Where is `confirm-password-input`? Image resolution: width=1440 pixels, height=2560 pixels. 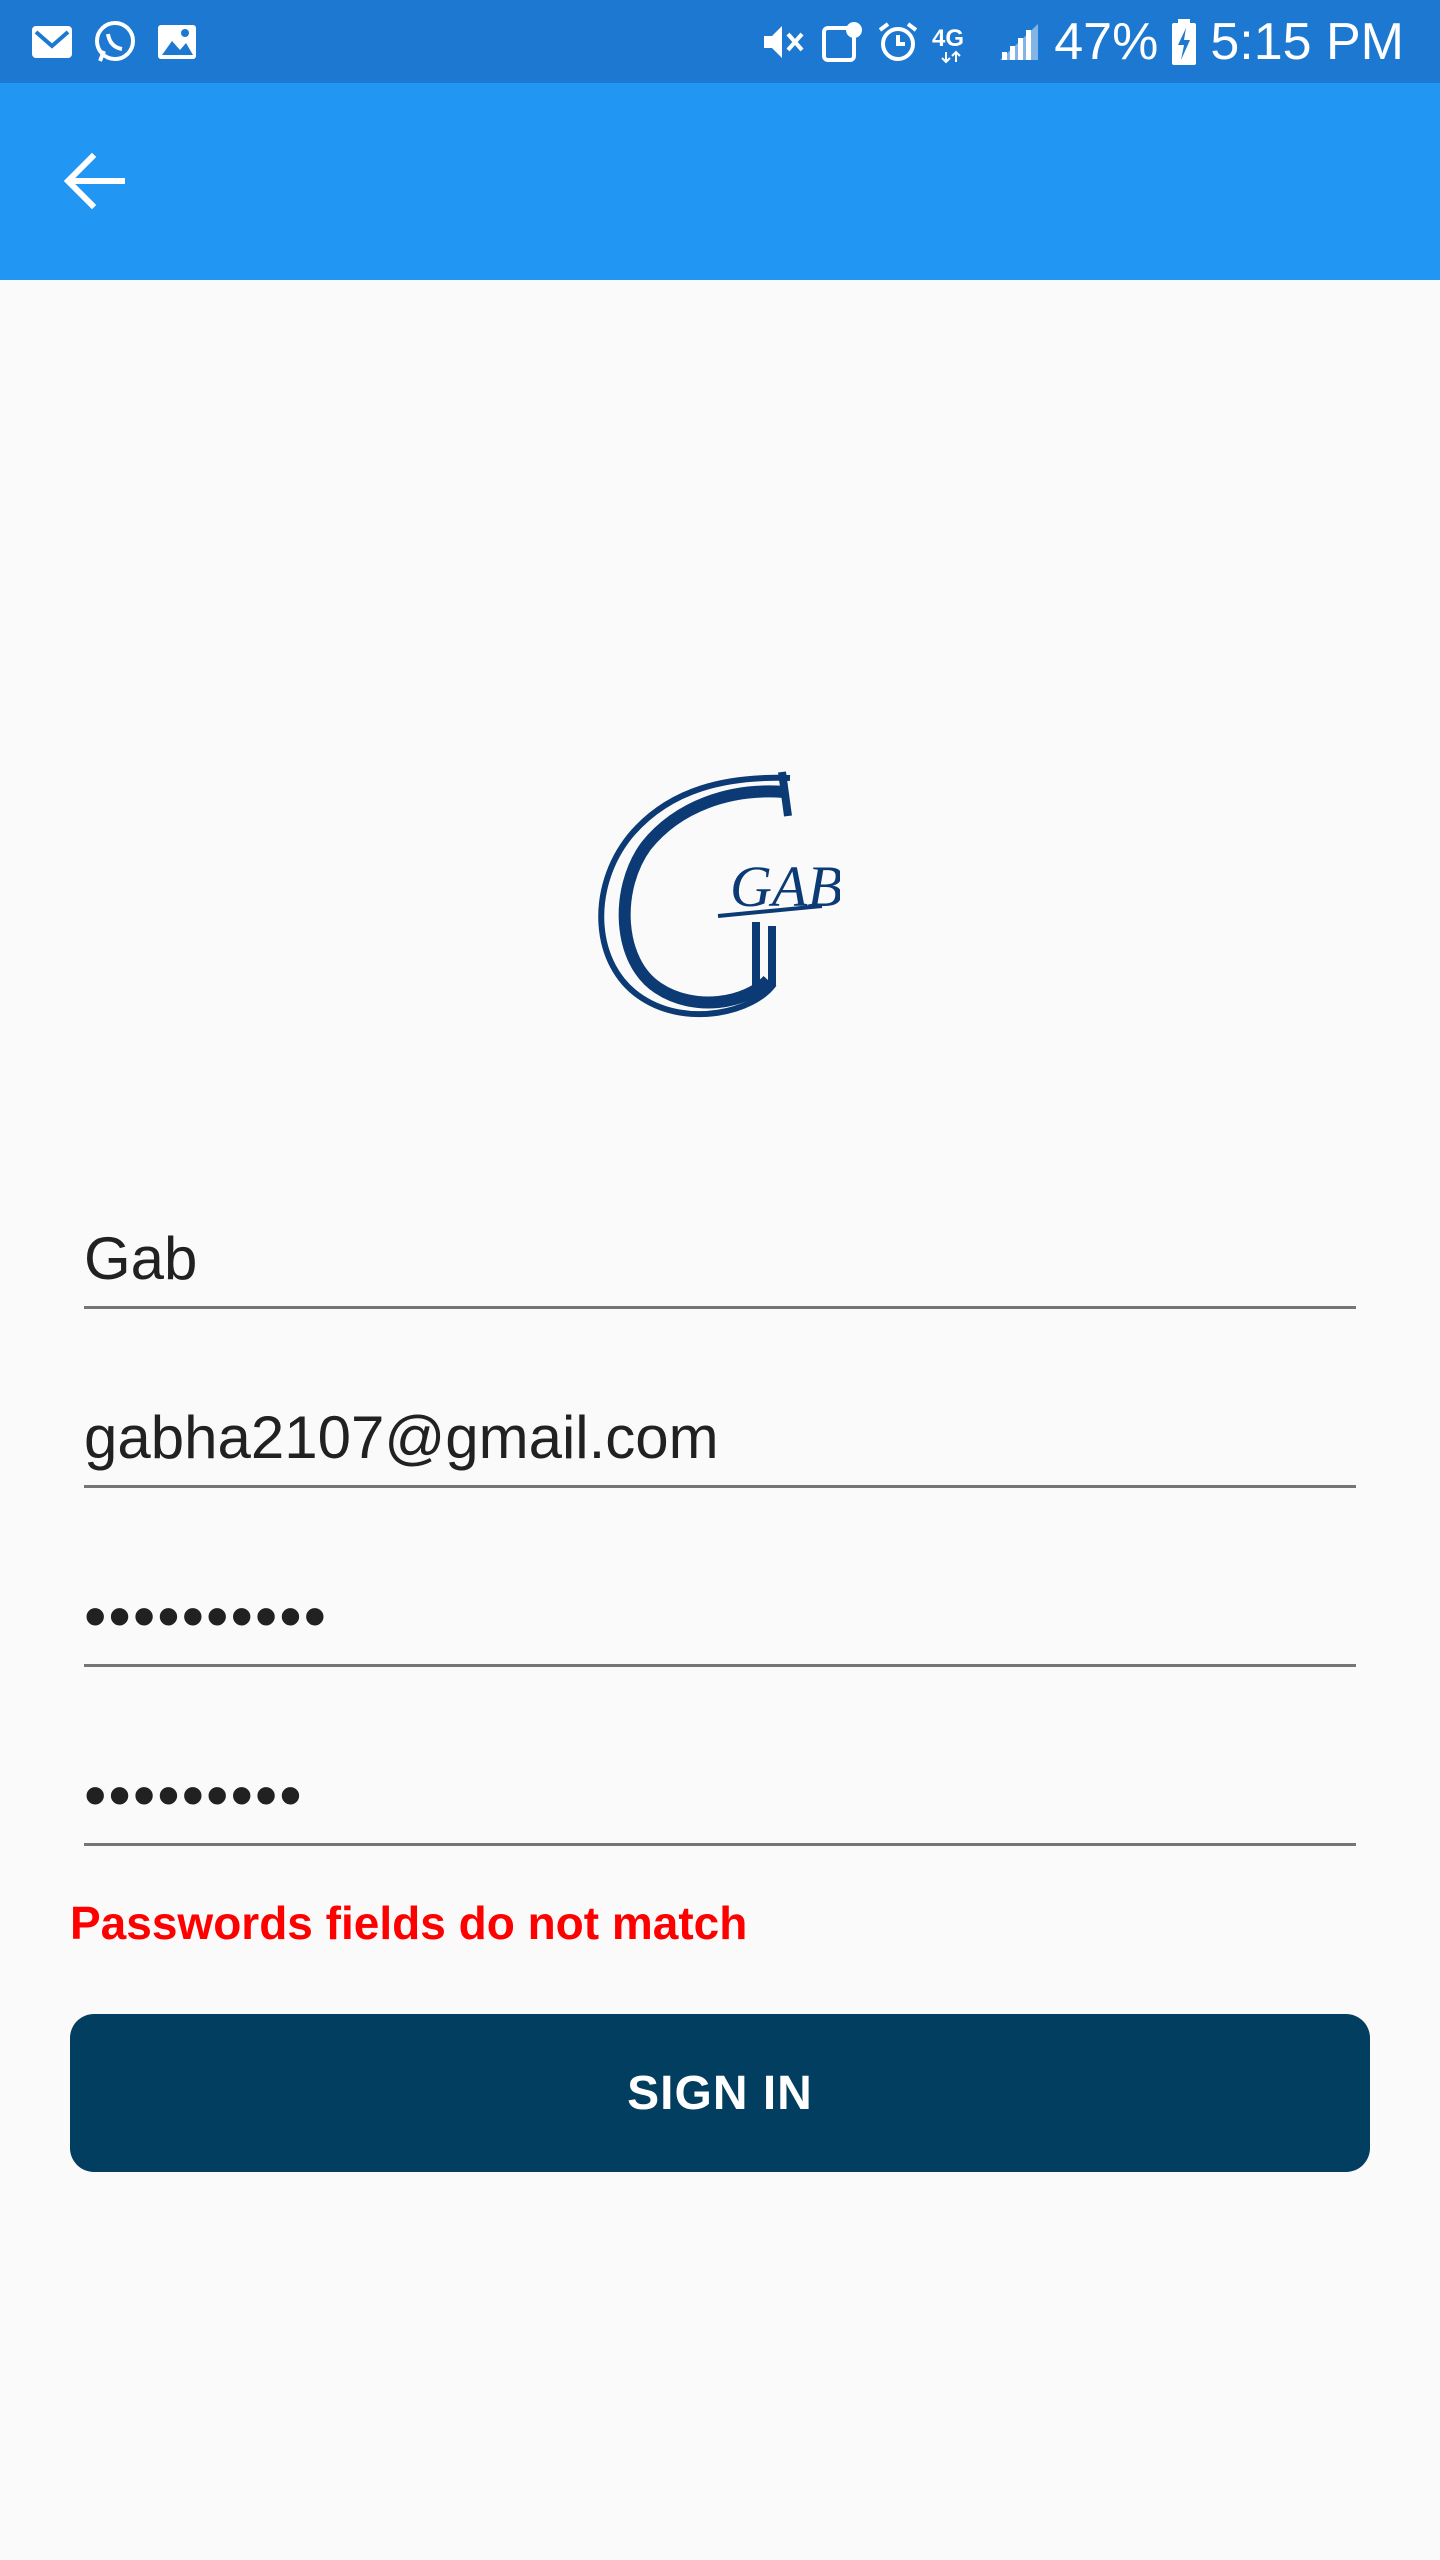 confirm-password-input is located at coordinates (720, 1795).